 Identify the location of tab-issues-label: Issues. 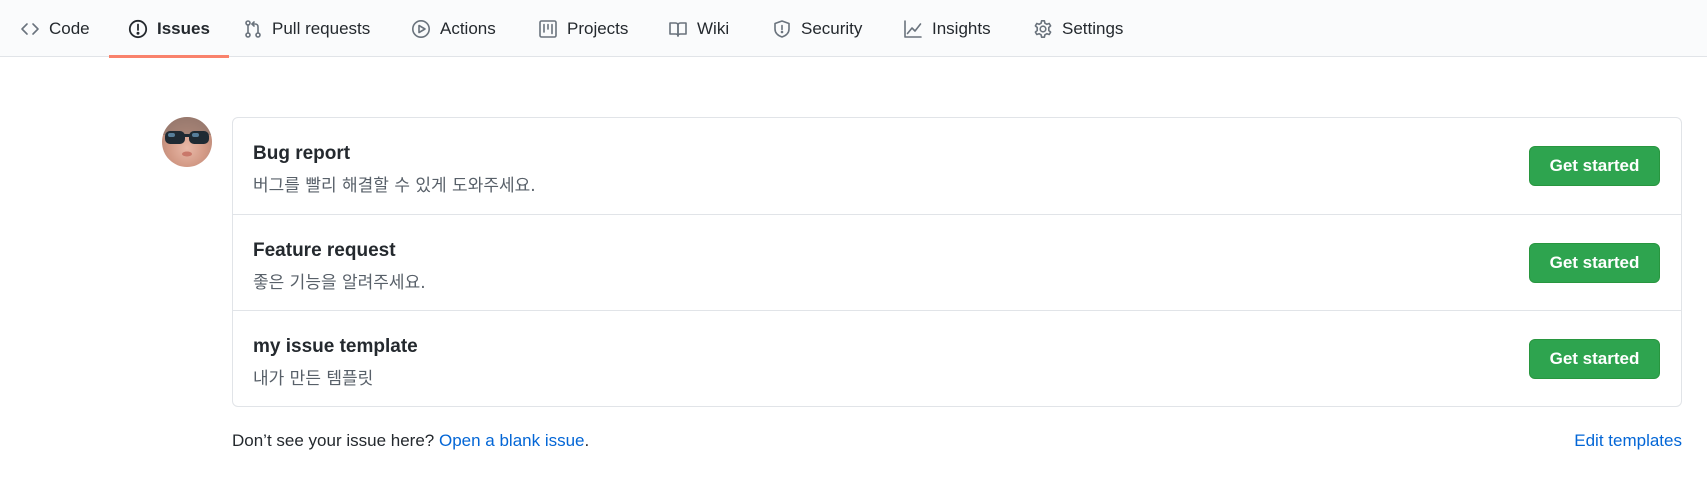
(183, 28).